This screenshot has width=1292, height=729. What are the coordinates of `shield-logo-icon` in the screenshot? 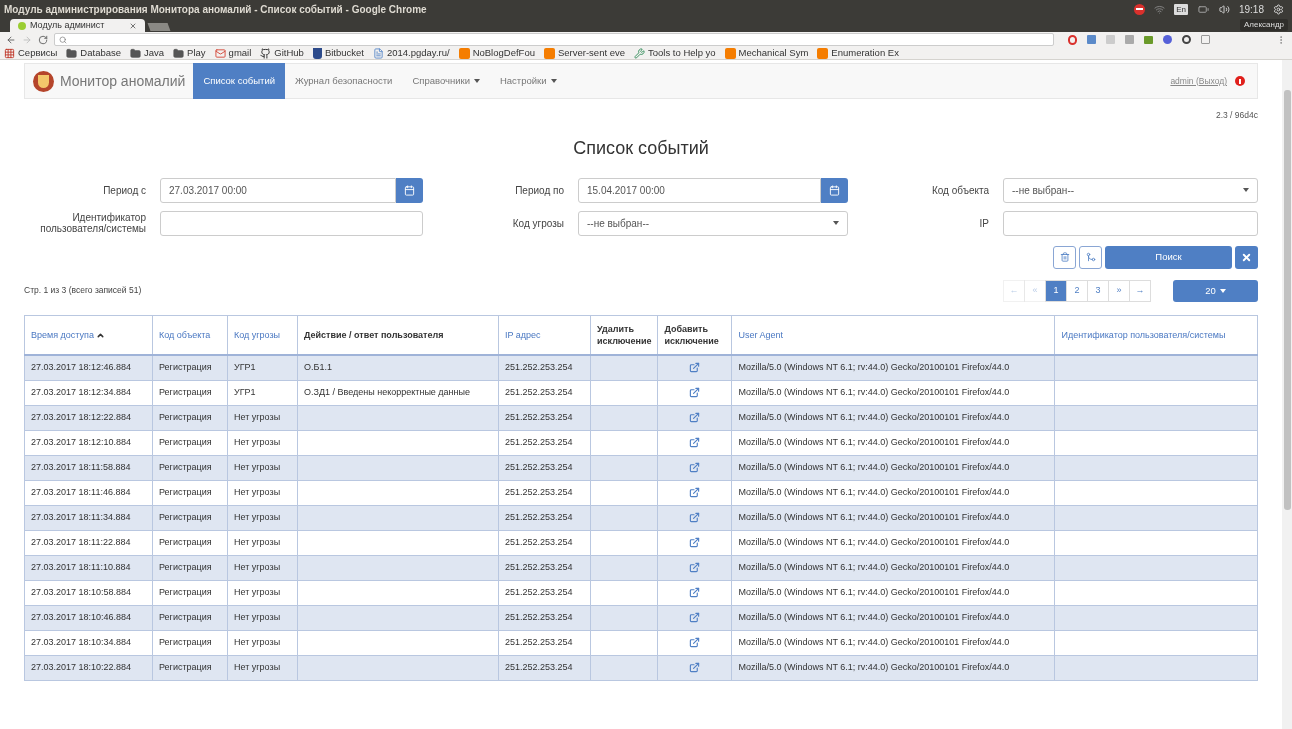 It's located at (43, 81).